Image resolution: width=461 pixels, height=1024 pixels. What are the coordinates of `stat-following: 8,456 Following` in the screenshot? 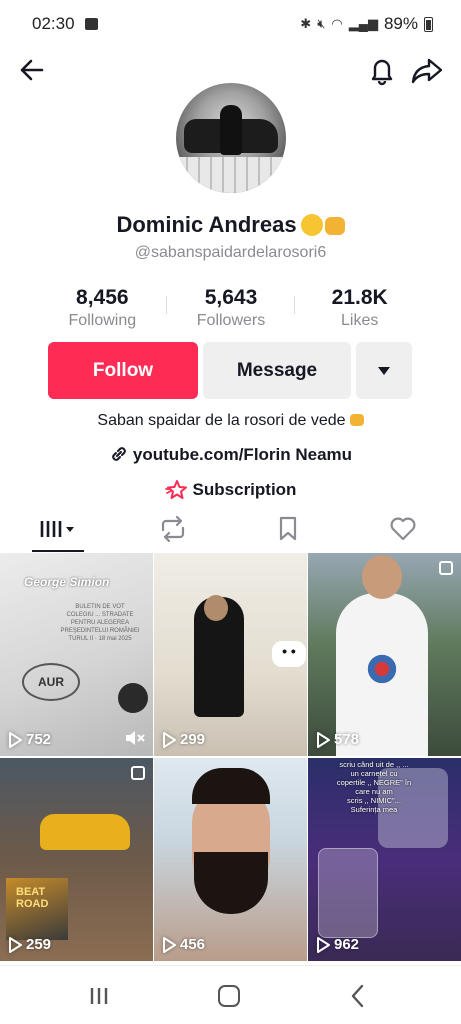 It's located at (102, 310).